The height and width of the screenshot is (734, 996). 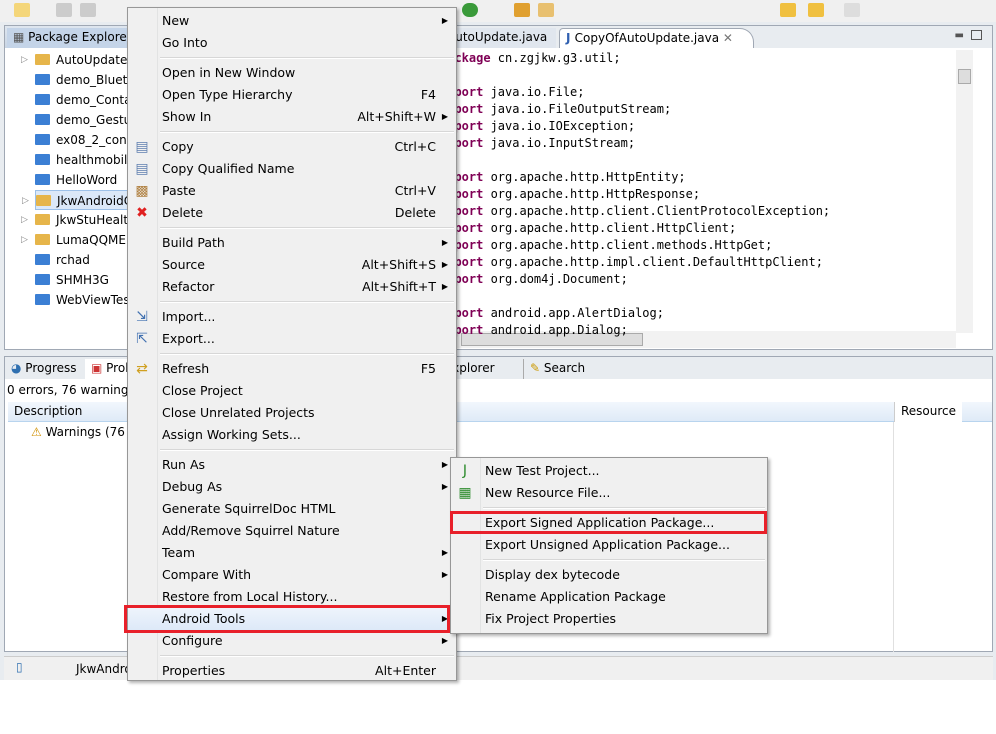 What do you see at coordinates (99, 368) in the screenshot?
I see `problems-icon: ▣` at bounding box center [99, 368].